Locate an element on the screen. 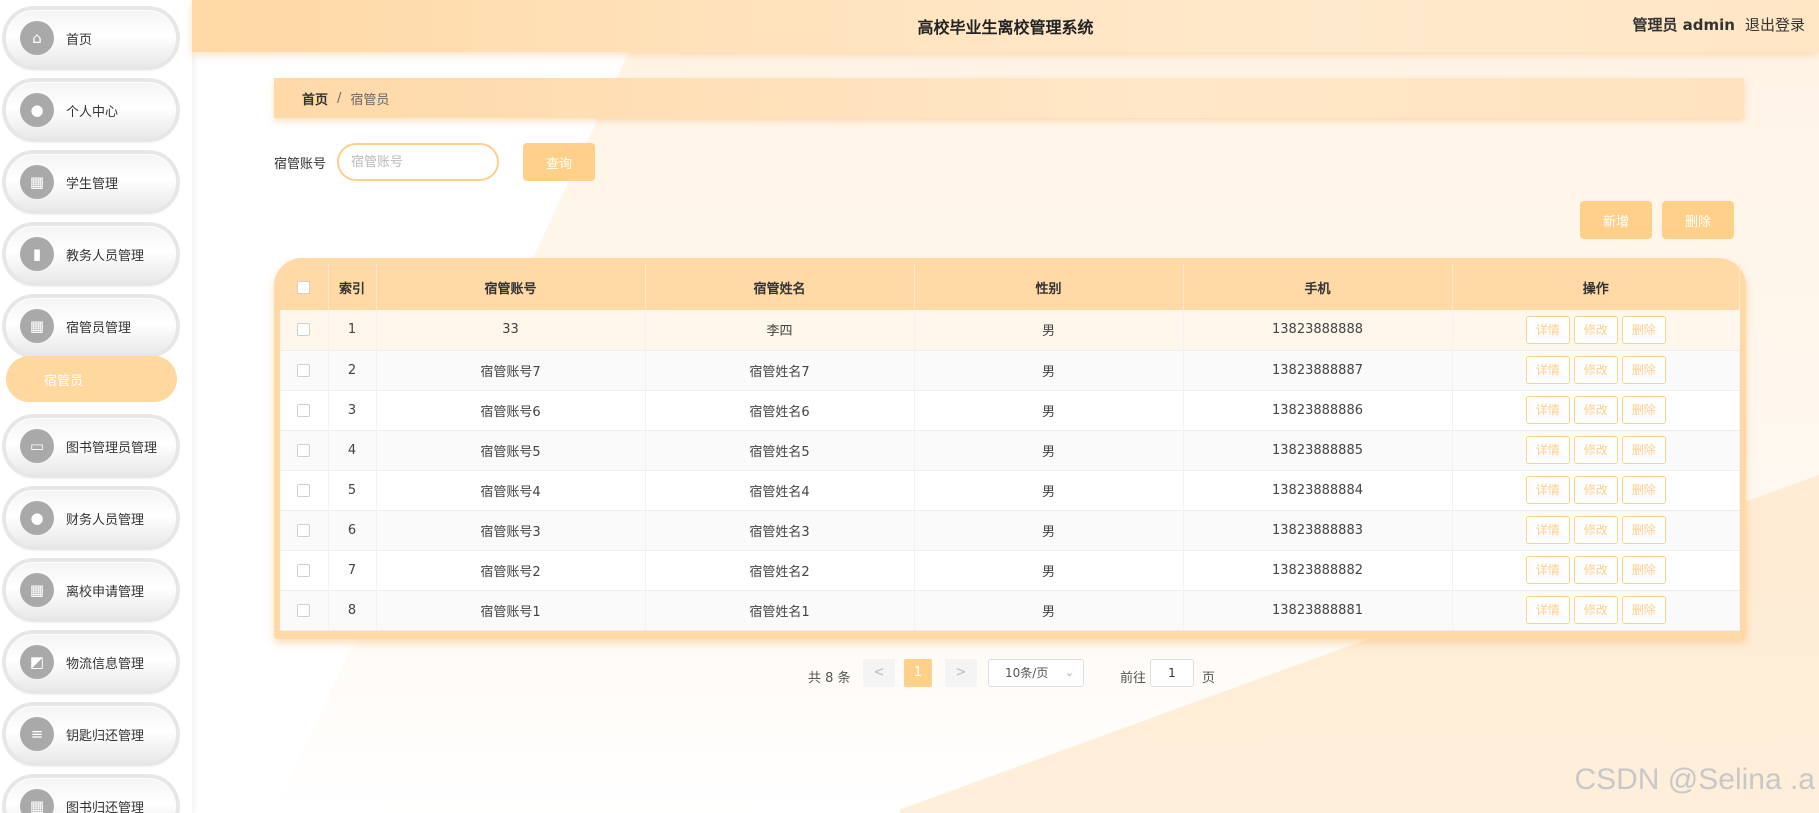  search-input is located at coordinates (418, 162).